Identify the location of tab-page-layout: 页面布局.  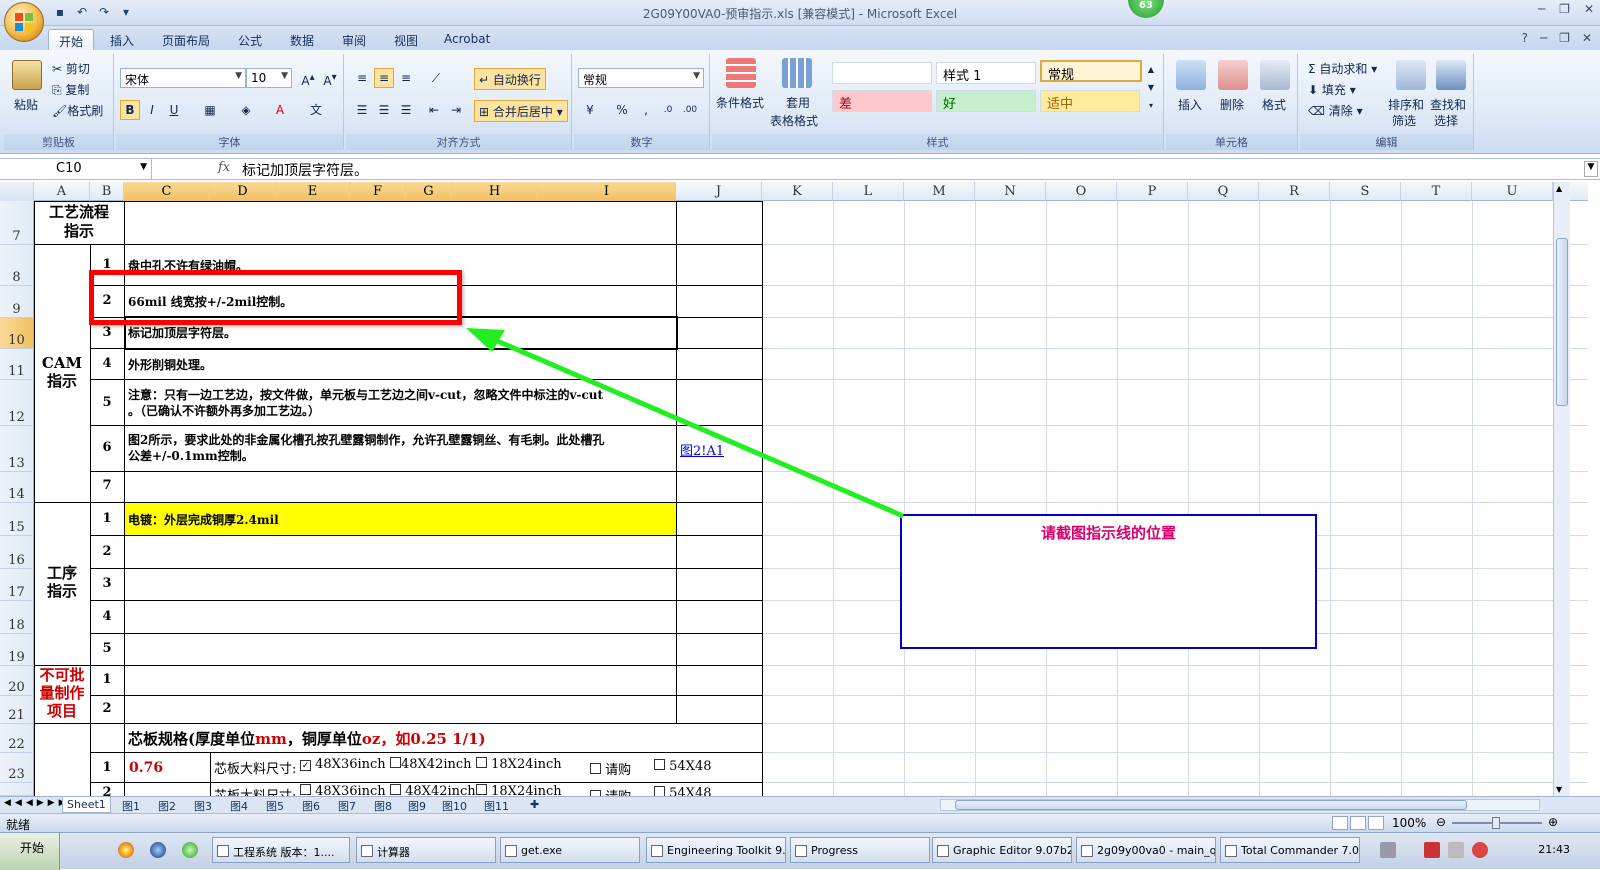
(186, 39).